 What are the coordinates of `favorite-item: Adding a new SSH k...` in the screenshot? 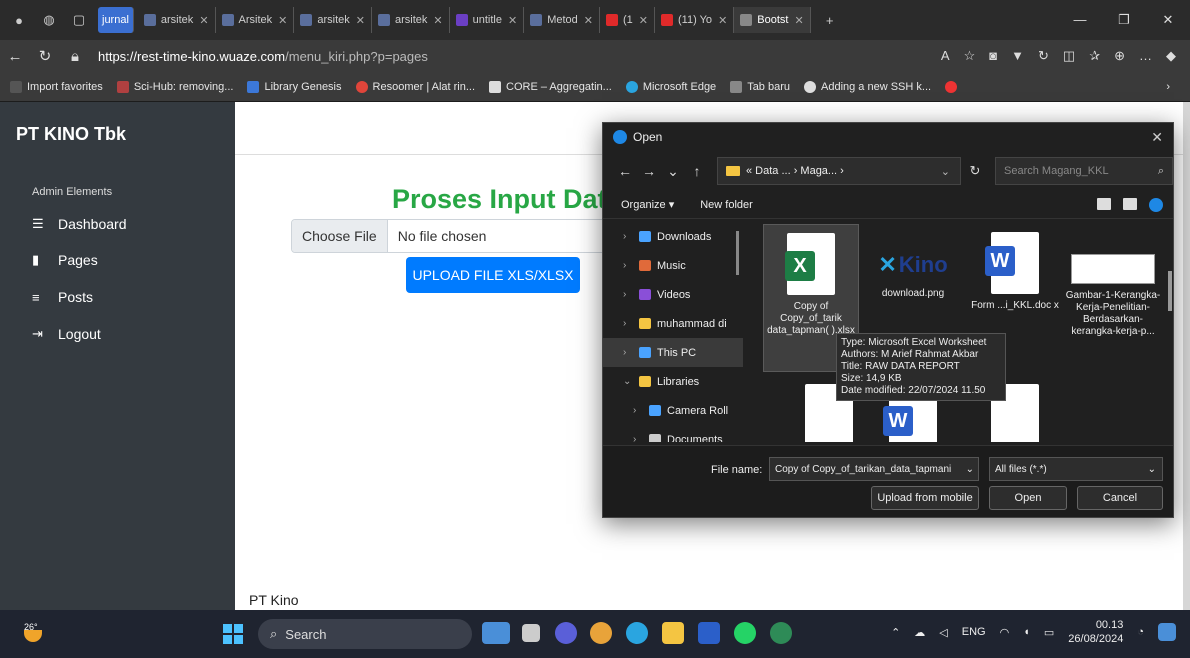 It's located at (867, 86).